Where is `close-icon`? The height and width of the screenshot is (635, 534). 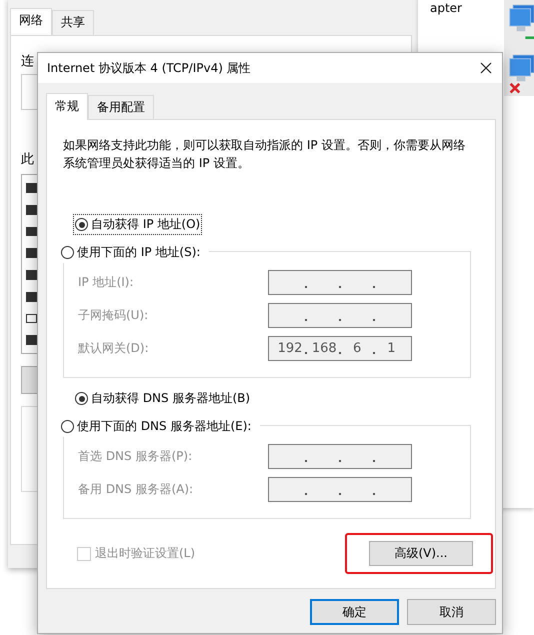 close-icon is located at coordinates (486, 68).